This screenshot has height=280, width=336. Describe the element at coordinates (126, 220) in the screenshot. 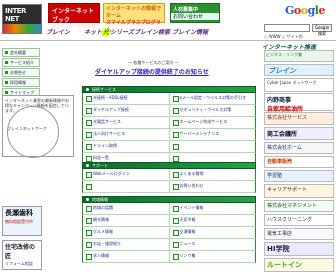

I see `grid-link: 観光情報` at that location.